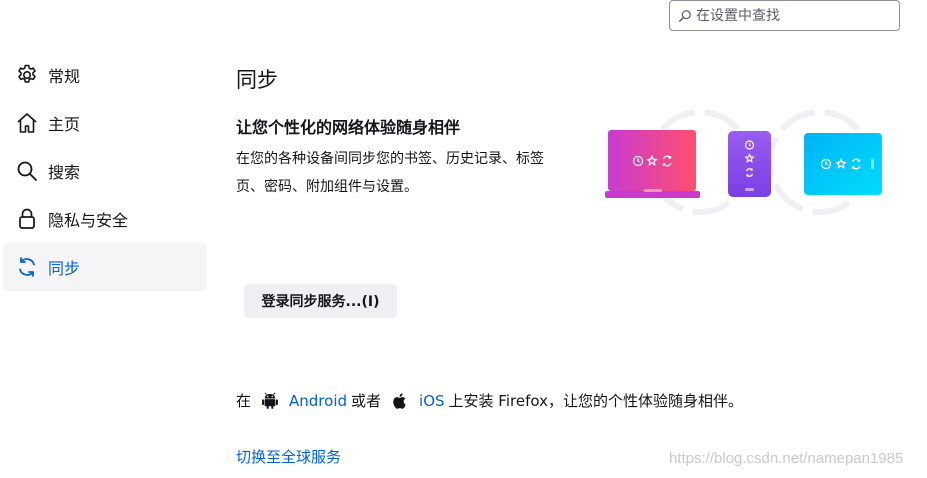 This screenshot has height=478, width=927. I want to click on sidebar-item-label: 主页, so click(64, 124).